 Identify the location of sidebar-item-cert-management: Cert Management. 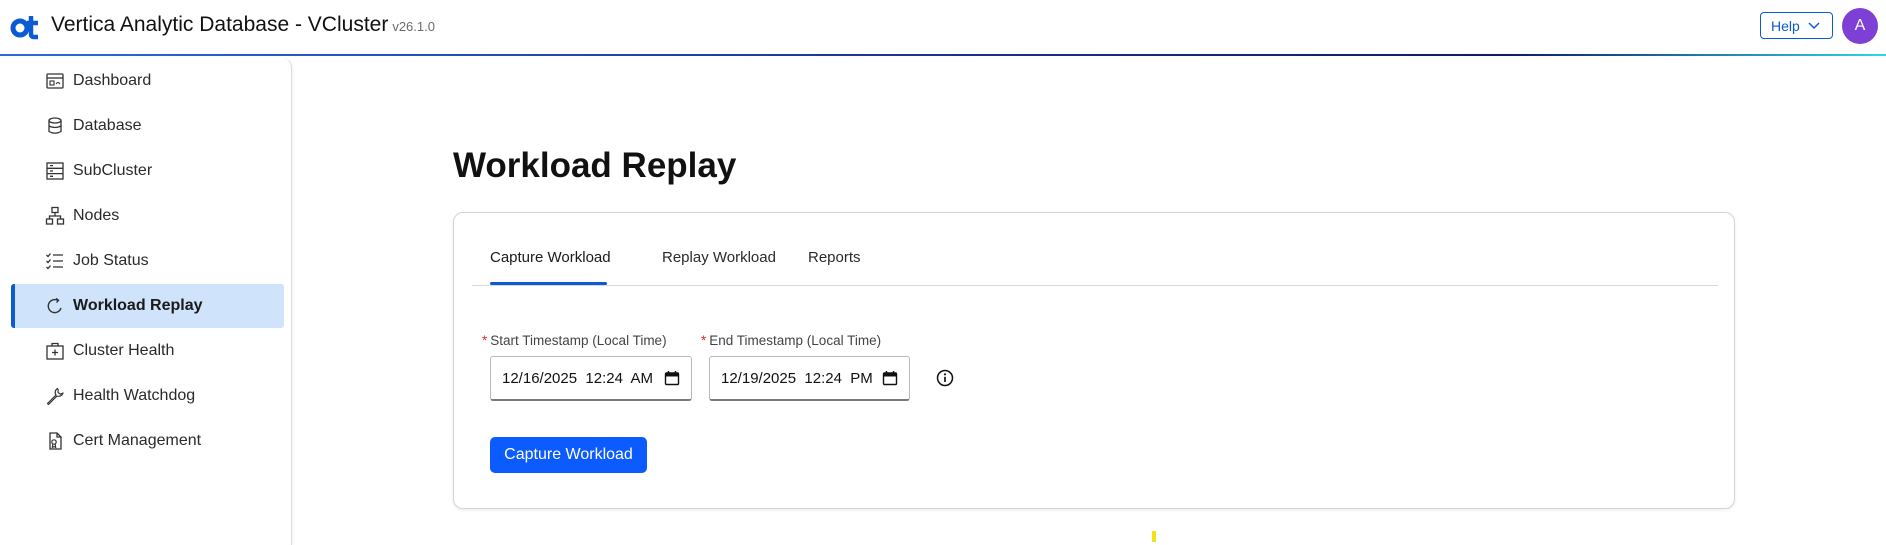
(147, 441).